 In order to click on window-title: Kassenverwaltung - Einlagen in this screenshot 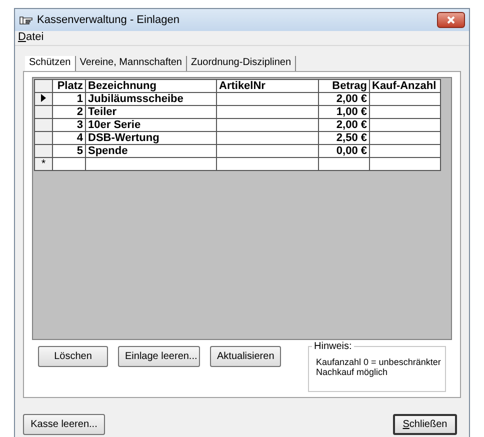, I will do `click(108, 20)`.